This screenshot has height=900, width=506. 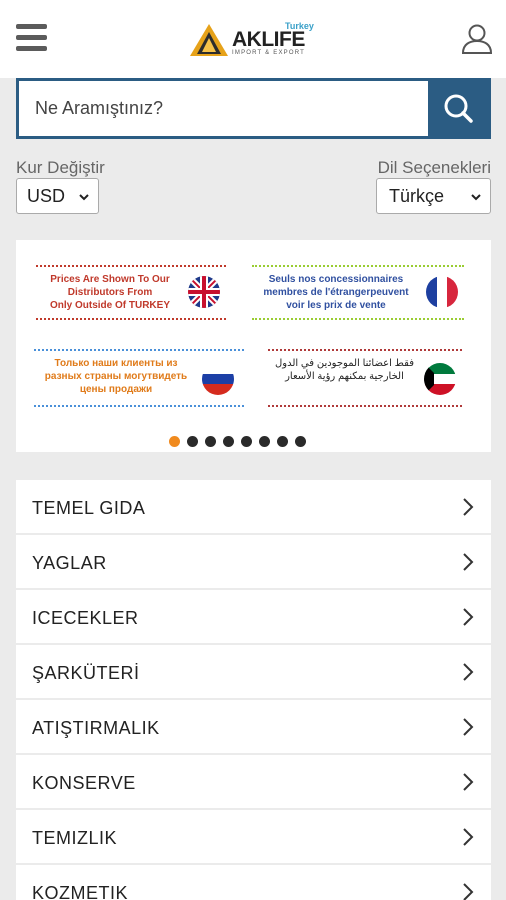 What do you see at coordinates (89, 508) in the screenshot?
I see `category-label: TEMEL GIDA` at bounding box center [89, 508].